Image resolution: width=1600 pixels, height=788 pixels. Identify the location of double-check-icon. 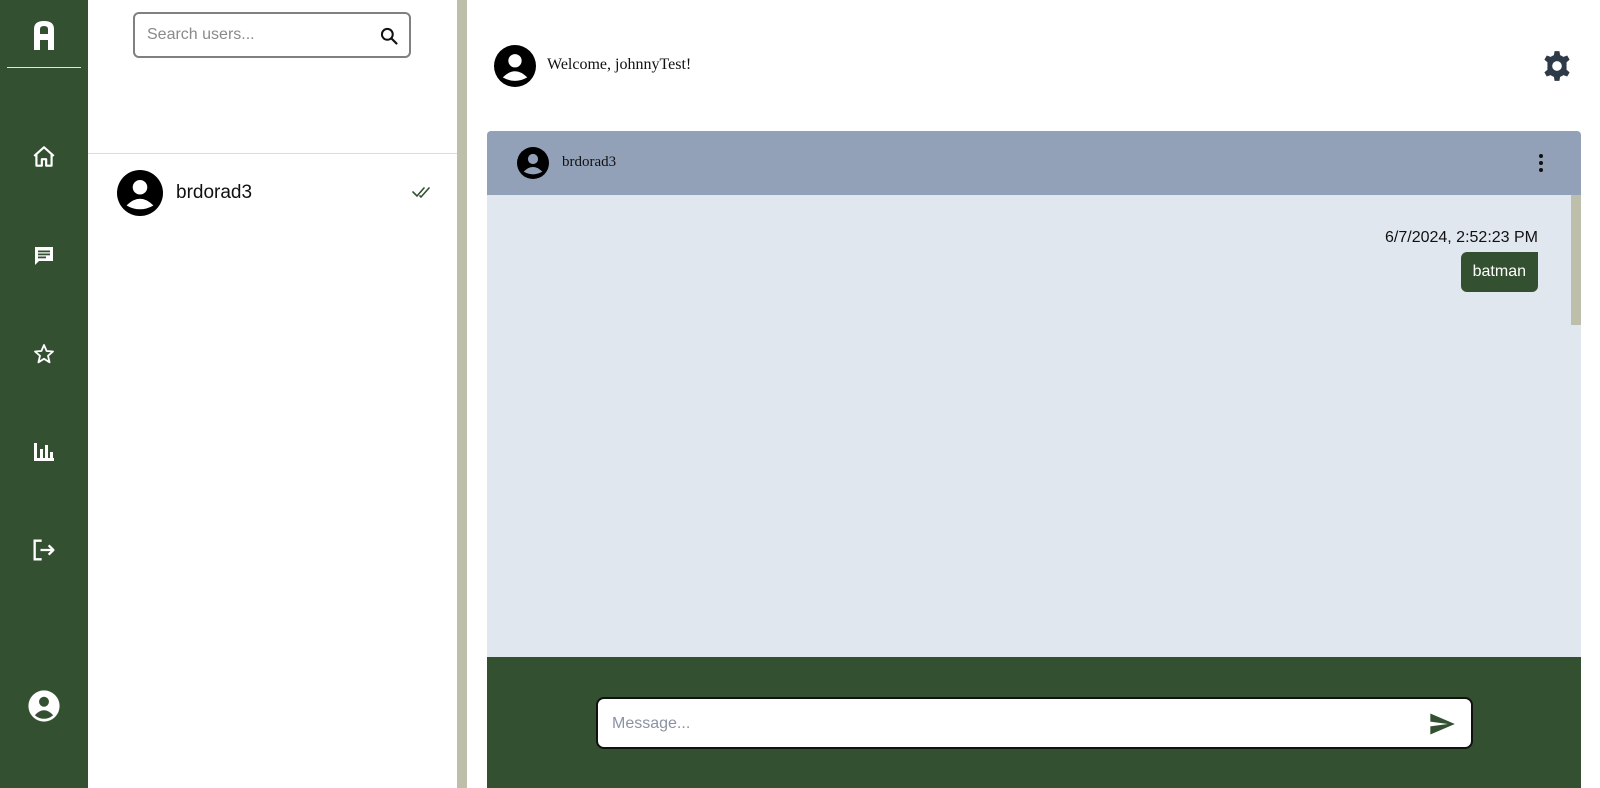
(421, 193).